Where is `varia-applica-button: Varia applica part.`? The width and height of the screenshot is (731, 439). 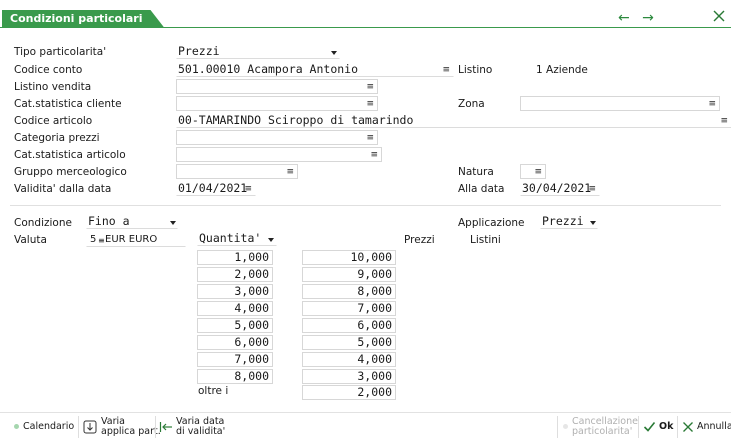 varia-applica-button: Varia applica part. is located at coordinates (122, 426).